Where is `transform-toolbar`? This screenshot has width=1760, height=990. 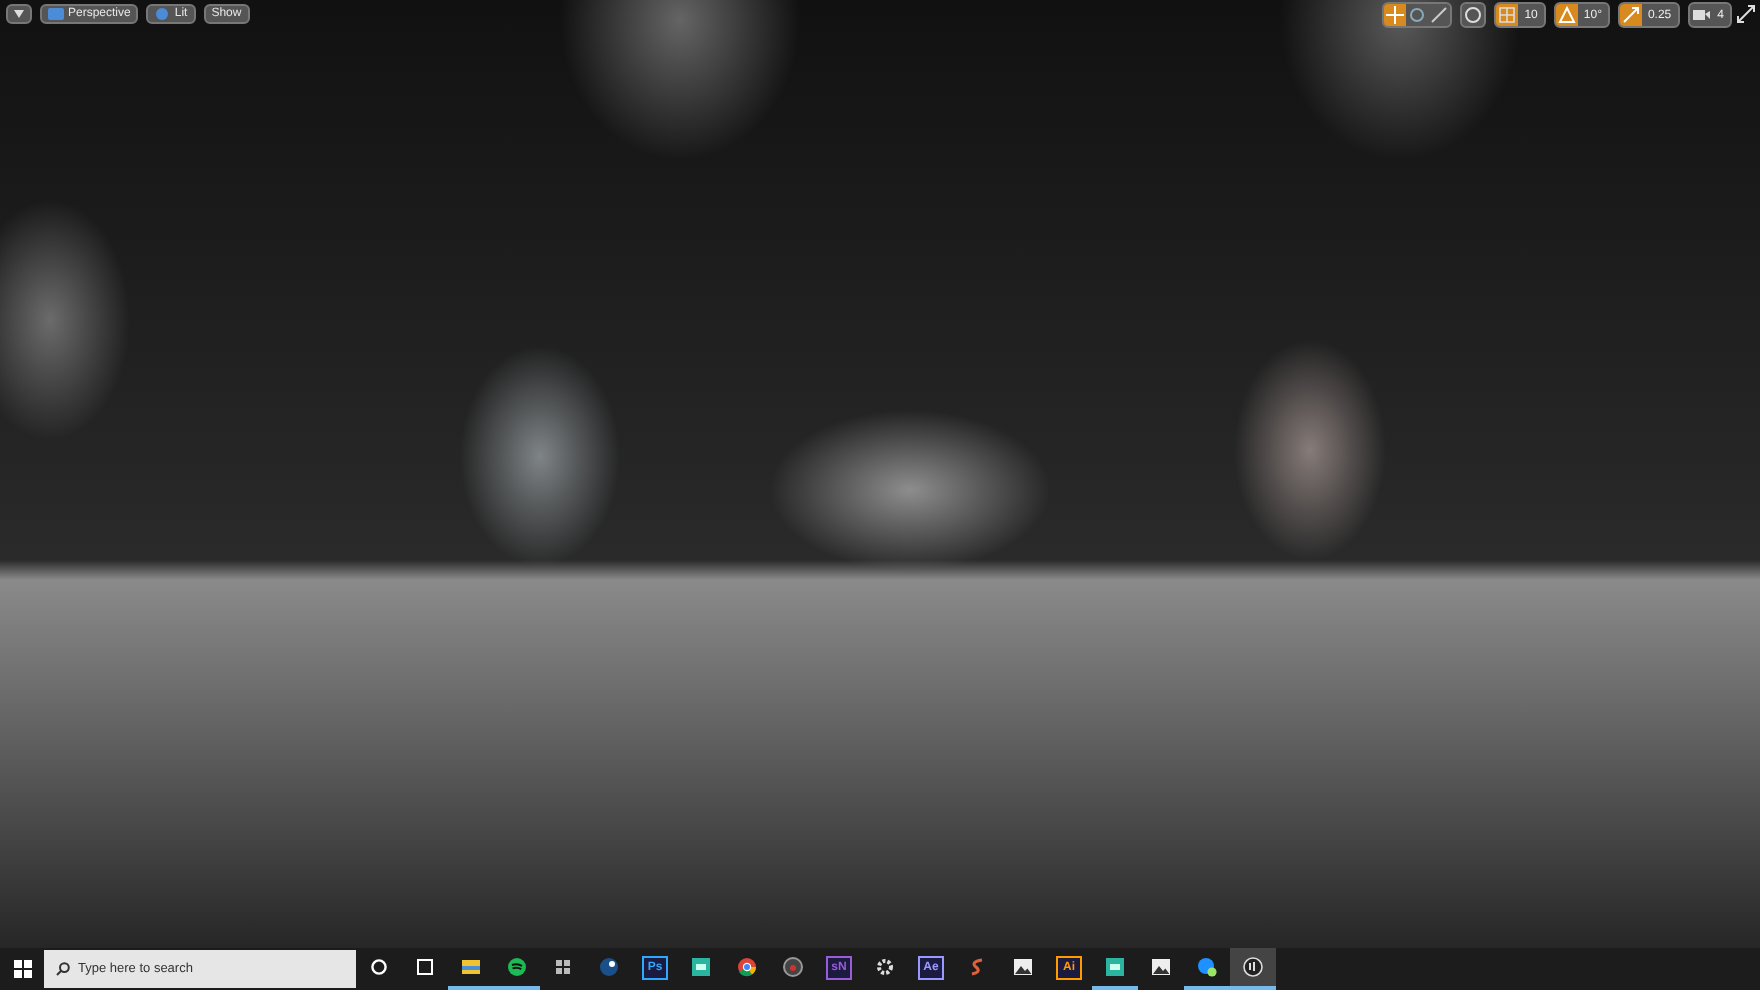
transform-toolbar is located at coordinates (1417, 15).